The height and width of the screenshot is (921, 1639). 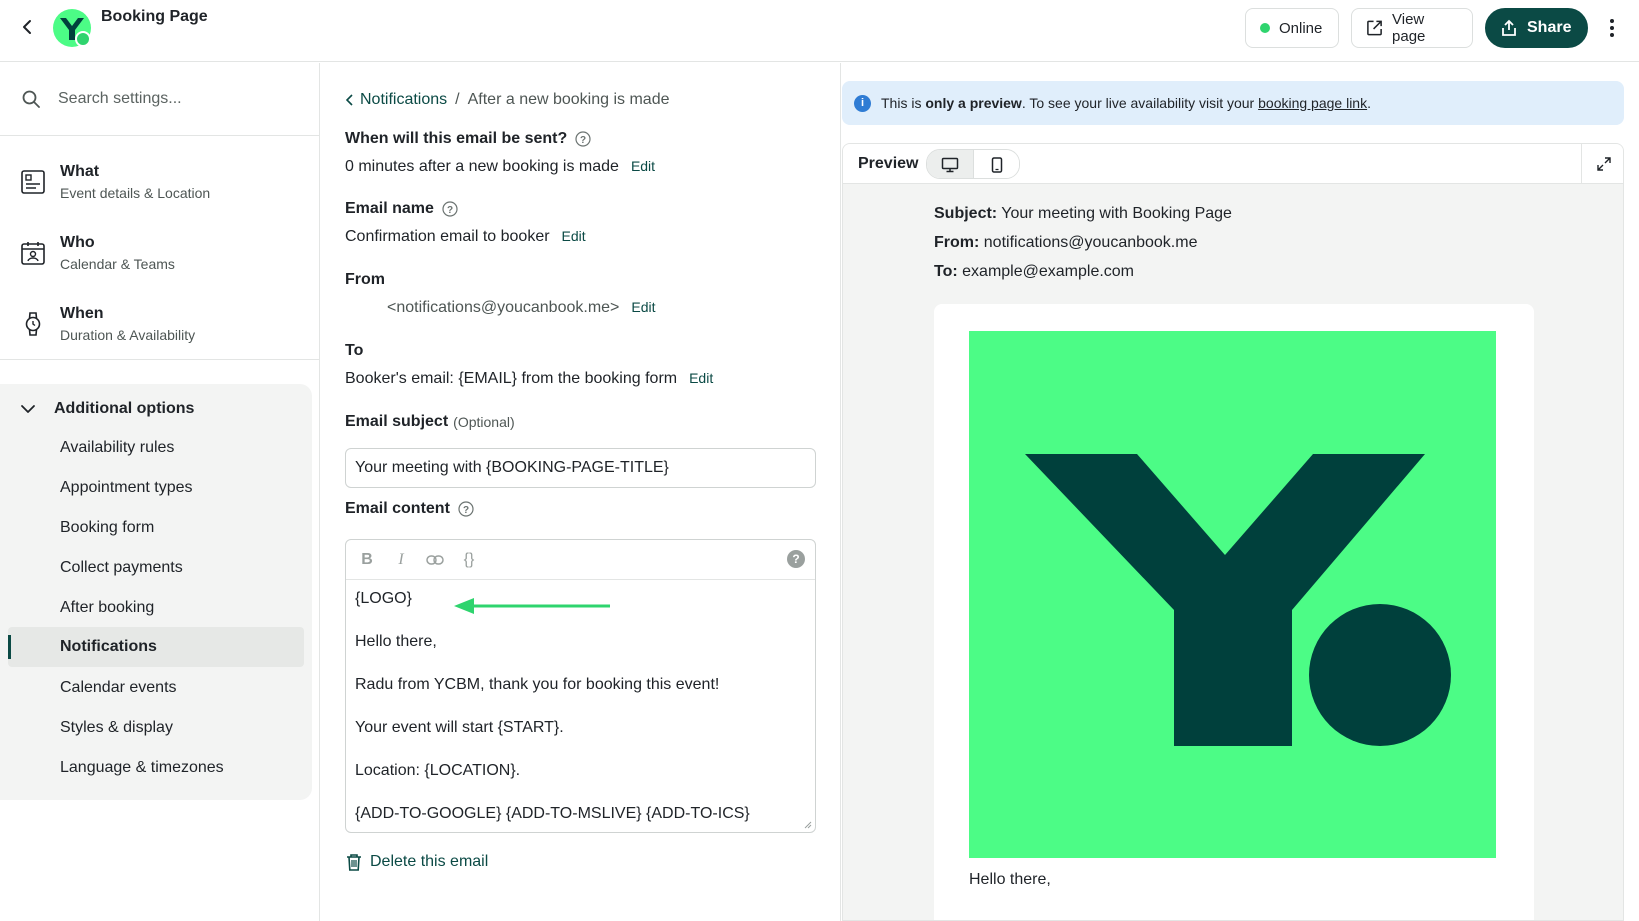 What do you see at coordinates (401, 560) in the screenshot?
I see `italic-button: I` at bounding box center [401, 560].